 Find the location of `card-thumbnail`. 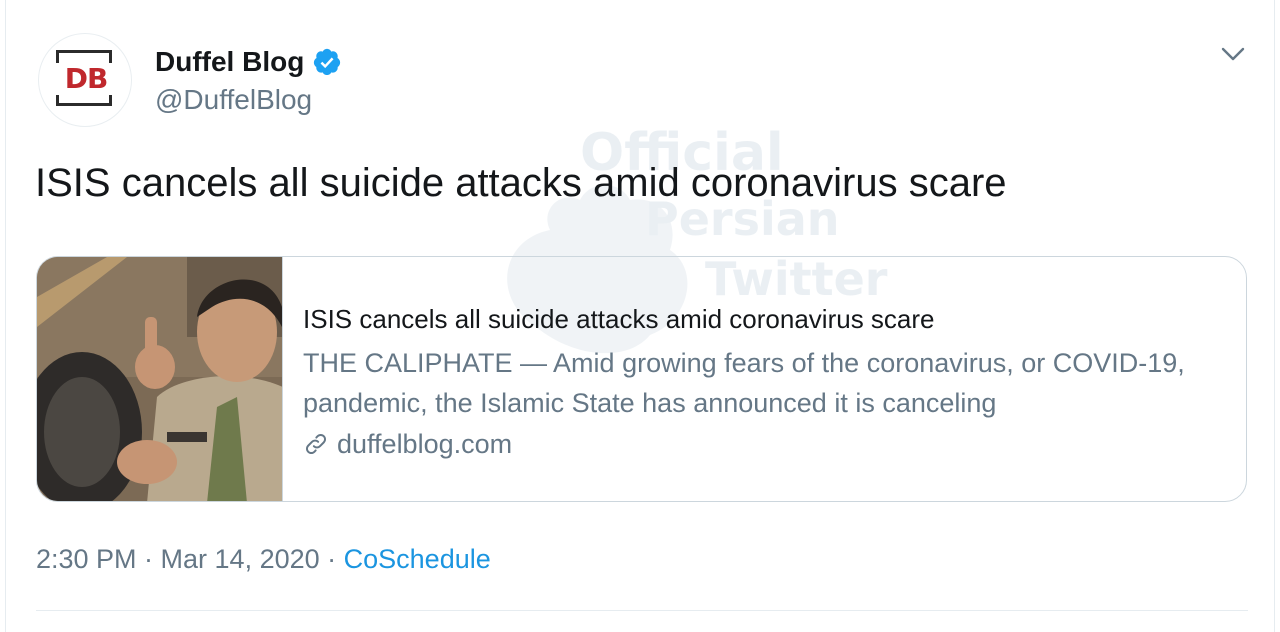

card-thumbnail is located at coordinates (160, 379).